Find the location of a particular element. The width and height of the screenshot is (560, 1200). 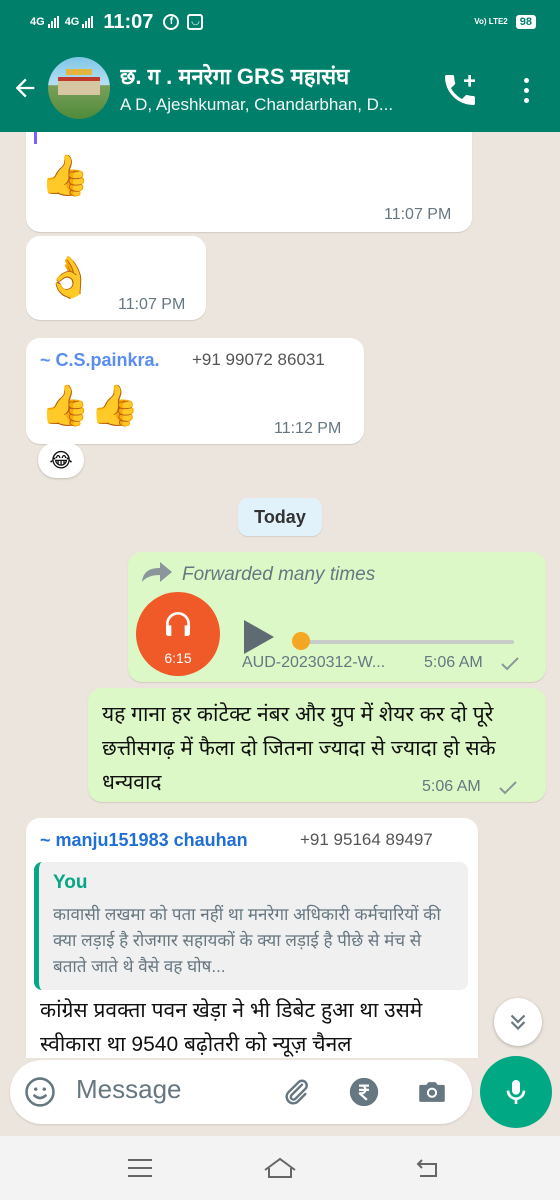

emoji-button is located at coordinates (40, 1092).